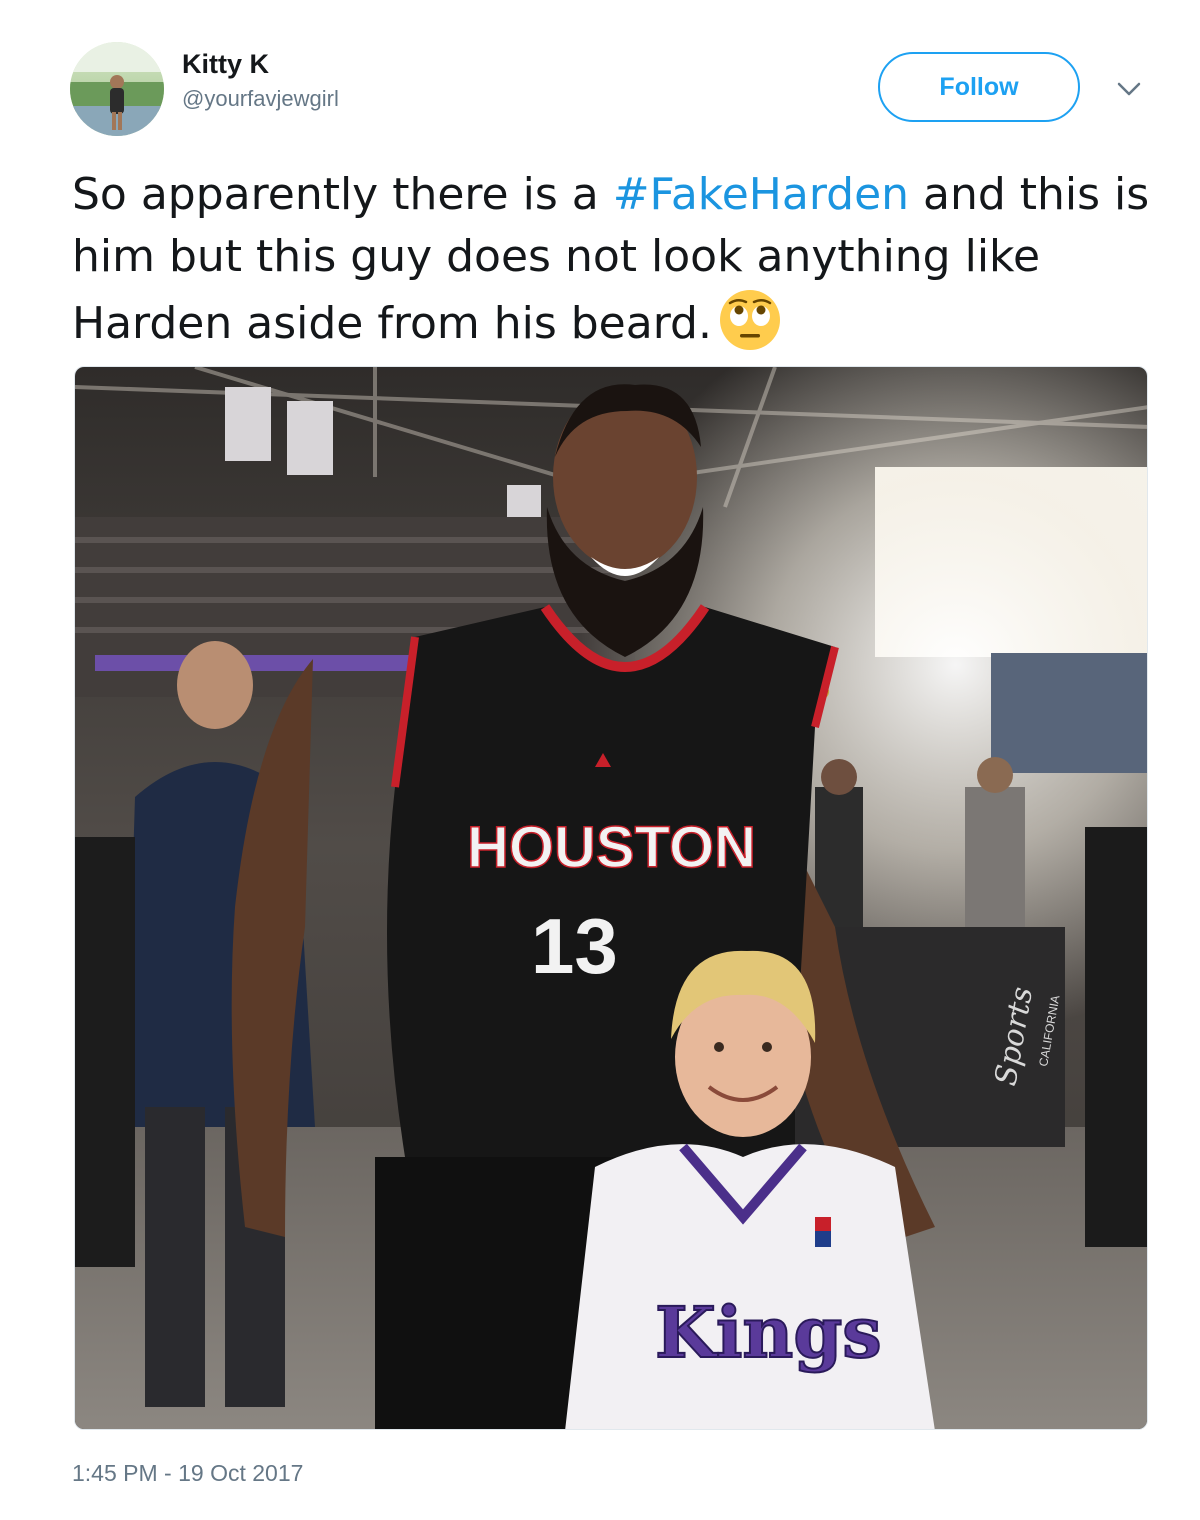 The width and height of the screenshot is (1200, 1520). Describe the element at coordinates (611, 847) in the screenshot. I see `jersey-team: HOUSTON` at that location.